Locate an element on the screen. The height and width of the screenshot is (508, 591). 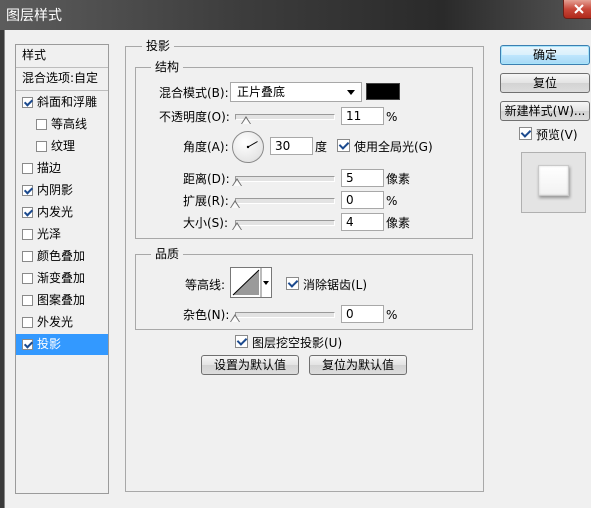
preview-checkbox is located at coordinates (525, 133).